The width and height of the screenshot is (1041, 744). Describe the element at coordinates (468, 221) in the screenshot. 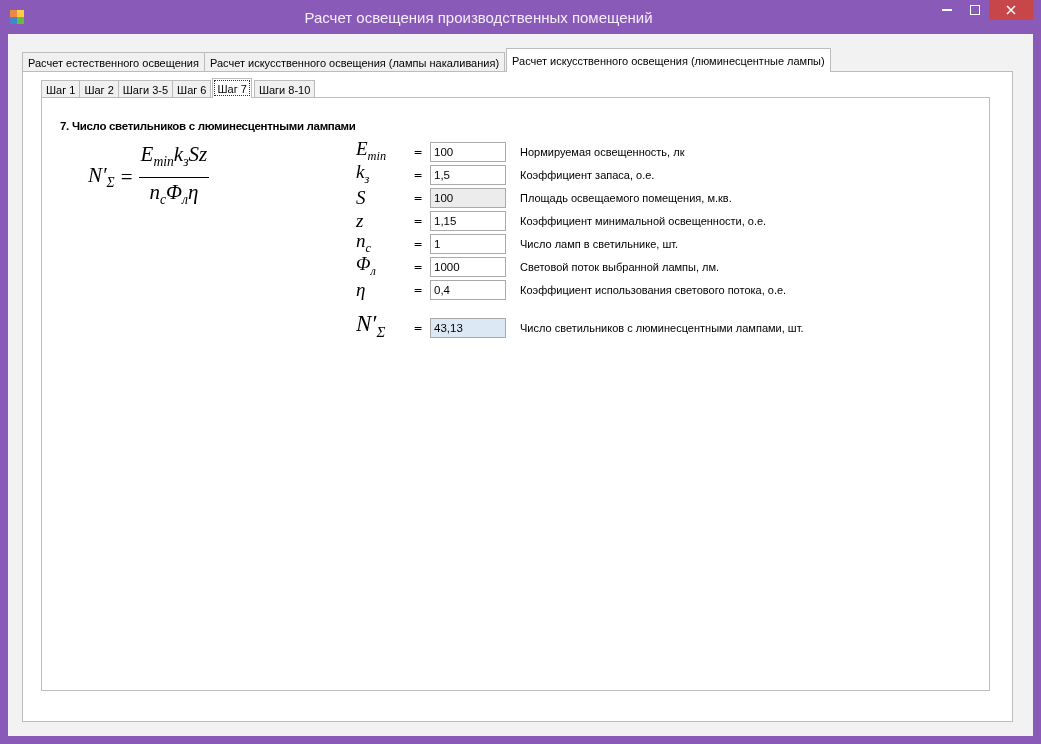

I see `input-field: 1,15` at that location.